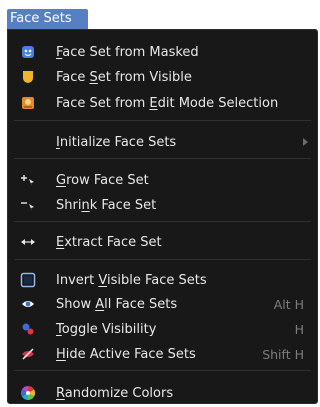  Describe the element at coordinates (28, 354) in the screenshot. I see `hide-icon` at that location.